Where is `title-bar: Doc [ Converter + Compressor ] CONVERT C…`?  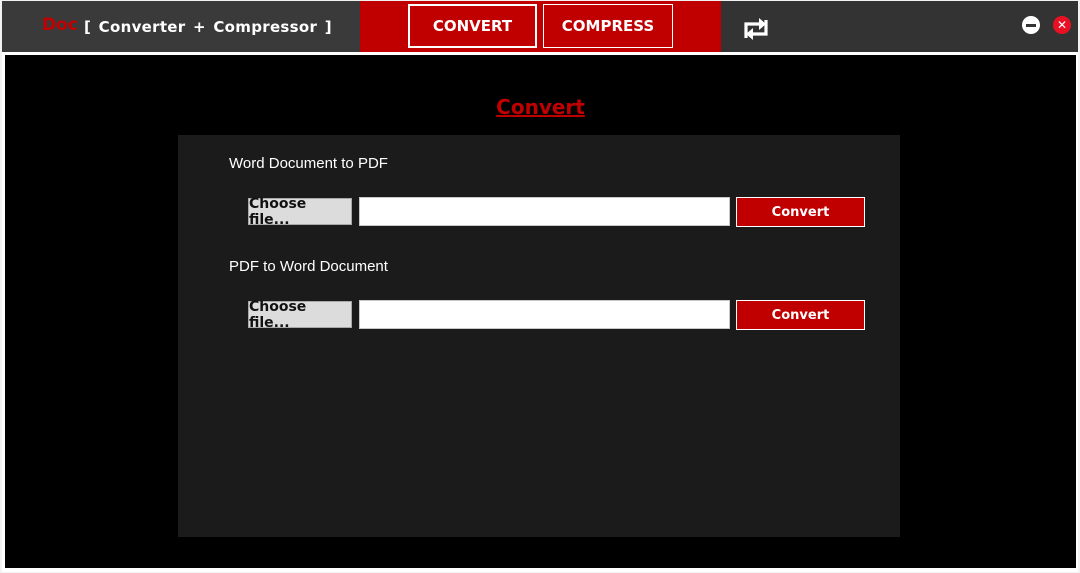
title-bar: Doc [ Converter + Compressor ] CONVERT C… is located at coordinates (540, 26).